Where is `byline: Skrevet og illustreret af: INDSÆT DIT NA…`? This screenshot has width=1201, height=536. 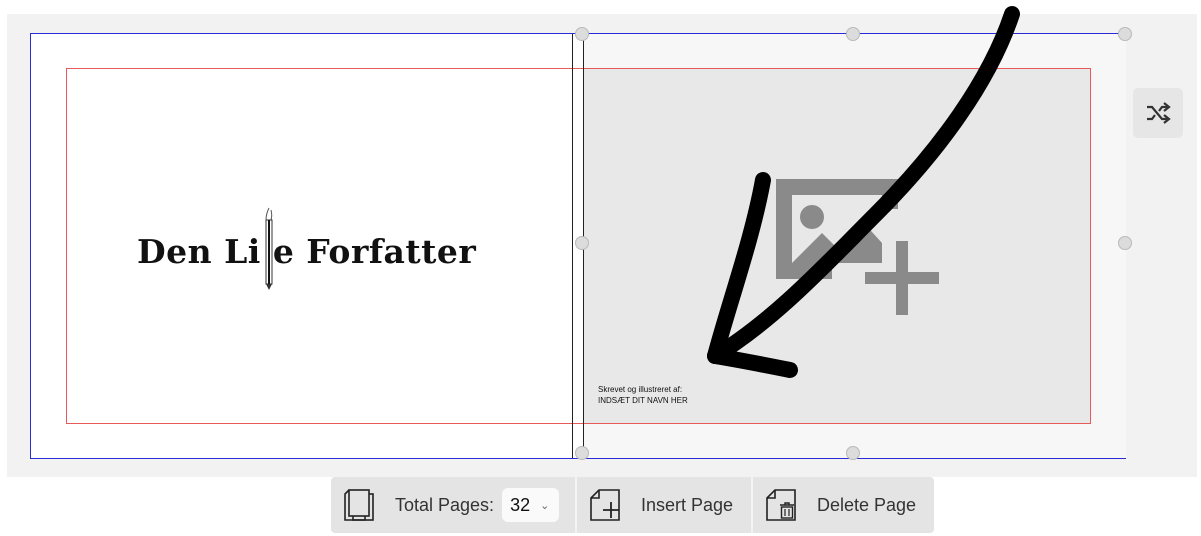
byline: Skrevet og illustreret af: INDSÆT DIT NA… is located at coordinates (643, 395).